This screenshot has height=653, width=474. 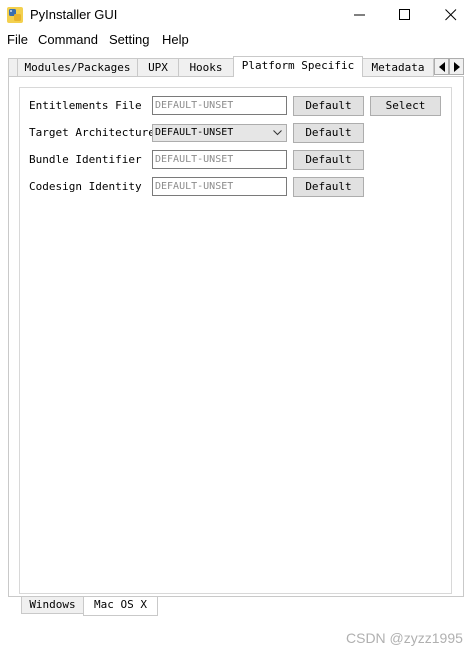 I want to click on maximize-icon, so click(x=404, y=14).